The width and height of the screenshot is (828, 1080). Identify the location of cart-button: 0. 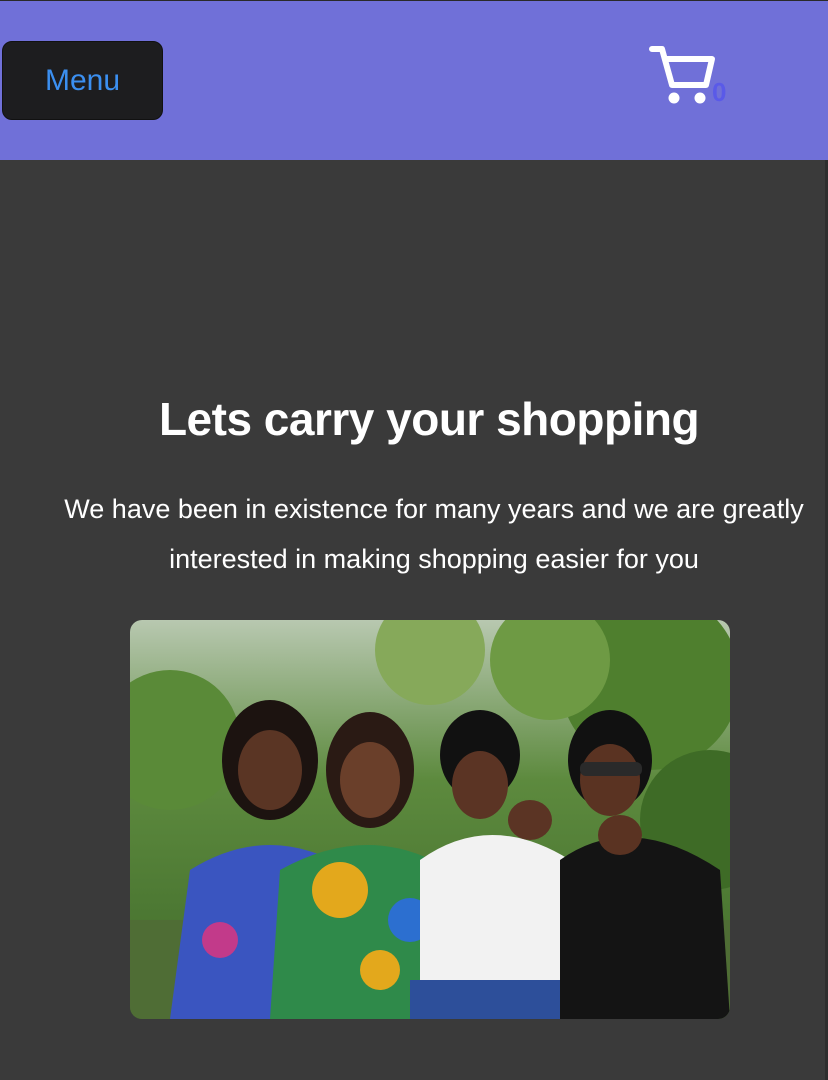
(698, 81).